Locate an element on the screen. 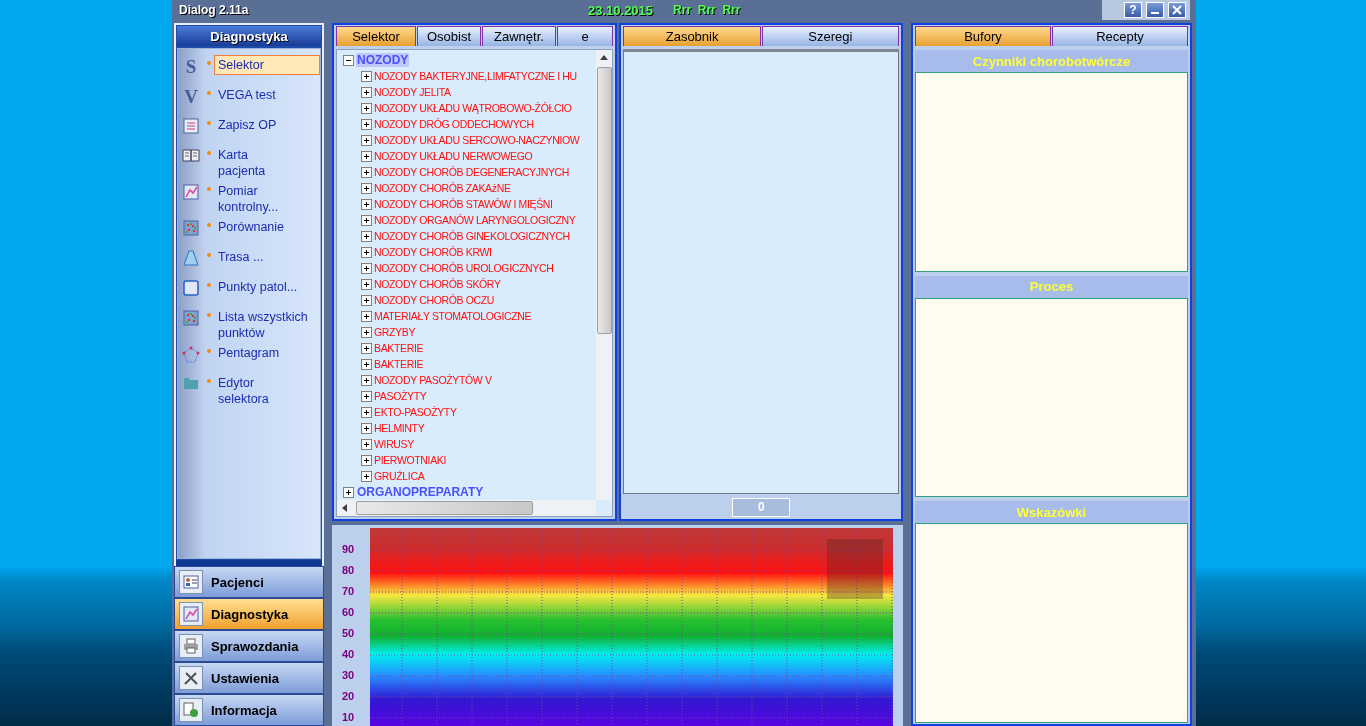 Image resolution: width=1366 pixels, height=726 pixels. tab: Szeregi is located at coordinates (830, 36).